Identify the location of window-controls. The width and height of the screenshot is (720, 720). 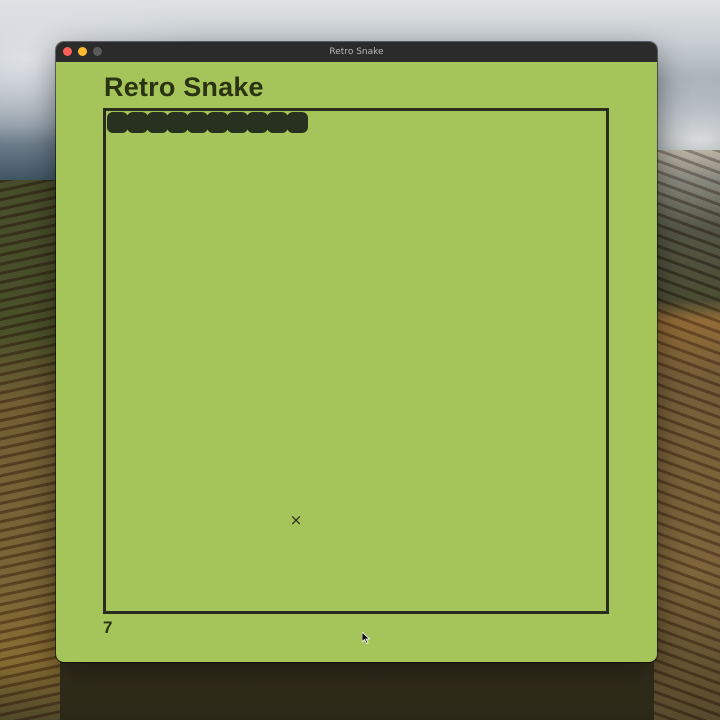
(82, 51).